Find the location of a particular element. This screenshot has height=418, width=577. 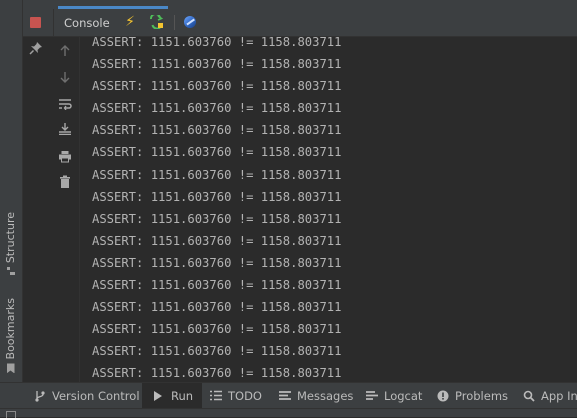

structure-icon is located at coordinates (10, 271).